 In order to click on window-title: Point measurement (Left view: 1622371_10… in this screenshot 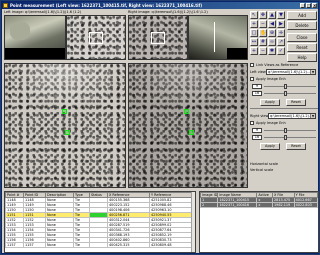, I will do `click(106, 5)`.